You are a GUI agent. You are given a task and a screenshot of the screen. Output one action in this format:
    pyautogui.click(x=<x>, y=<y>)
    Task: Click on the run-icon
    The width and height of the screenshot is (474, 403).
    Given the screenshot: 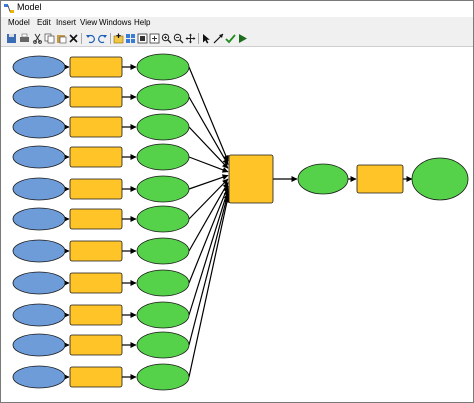 What is the action you would take?
    pyautogui.click(x=242, y=38)
    